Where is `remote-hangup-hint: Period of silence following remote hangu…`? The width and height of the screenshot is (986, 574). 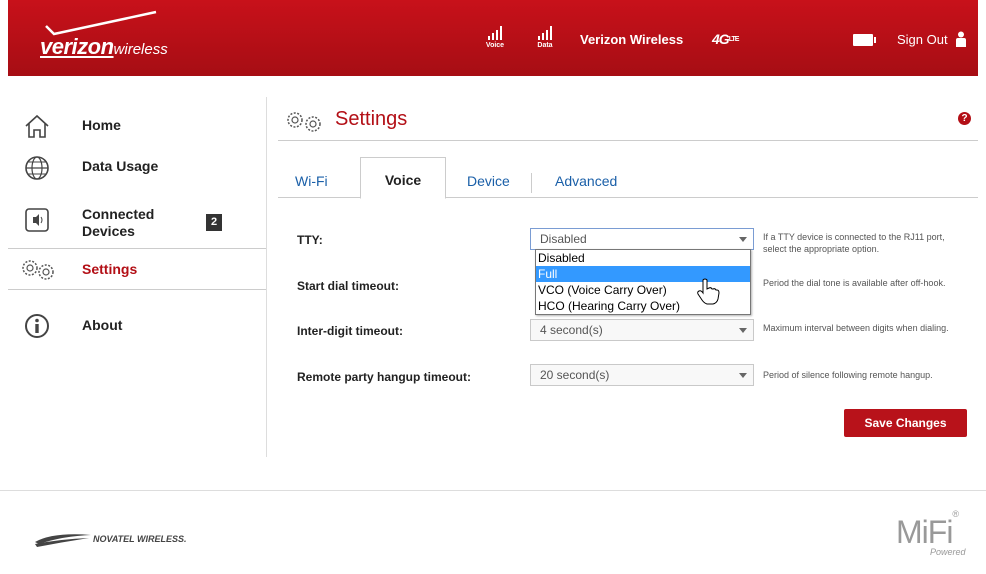
remote-hangup-hint: Period of silence following remote hangu… is located at coordinates (848, 375).